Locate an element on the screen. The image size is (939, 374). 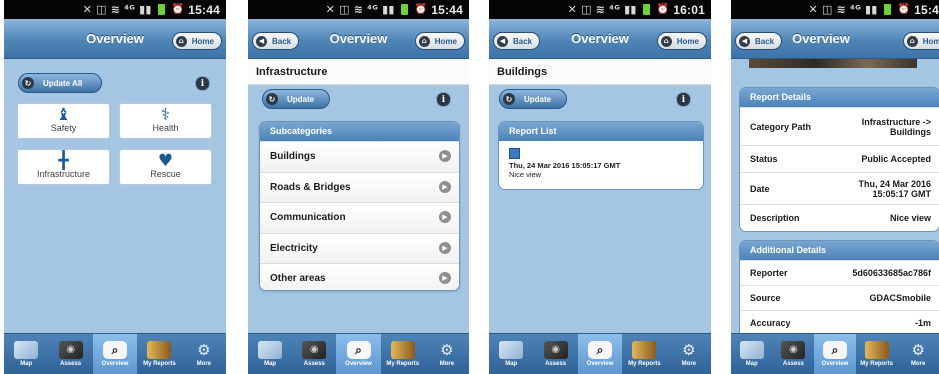
tile-health: ⚕ Health is located at coordinates (165, 121).